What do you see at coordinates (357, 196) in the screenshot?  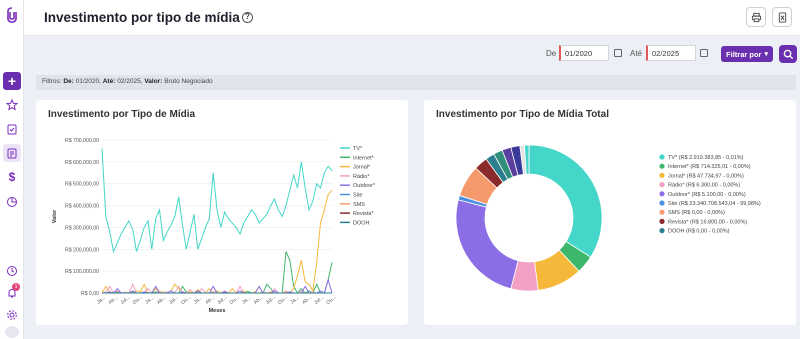 I see `legend-label: Site` at bounding box center [357, 196].